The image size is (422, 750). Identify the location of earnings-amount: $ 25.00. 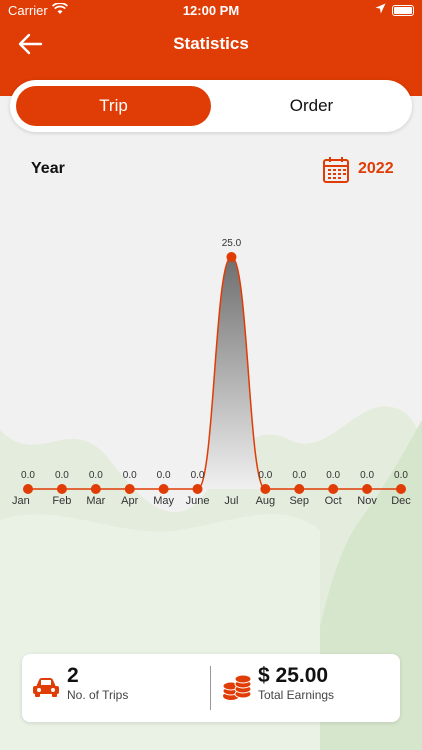
(293, 675).